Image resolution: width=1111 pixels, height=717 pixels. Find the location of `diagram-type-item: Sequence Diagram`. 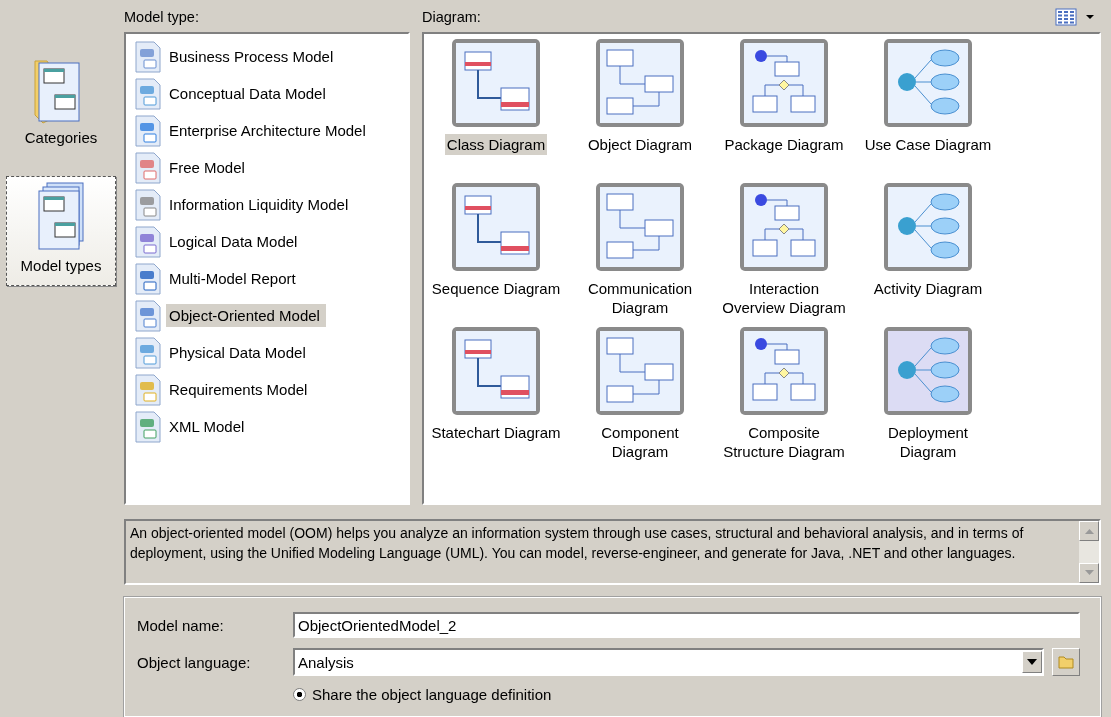

diagram-type-item: Sequence Diagram is located at coordinates (496, 288).